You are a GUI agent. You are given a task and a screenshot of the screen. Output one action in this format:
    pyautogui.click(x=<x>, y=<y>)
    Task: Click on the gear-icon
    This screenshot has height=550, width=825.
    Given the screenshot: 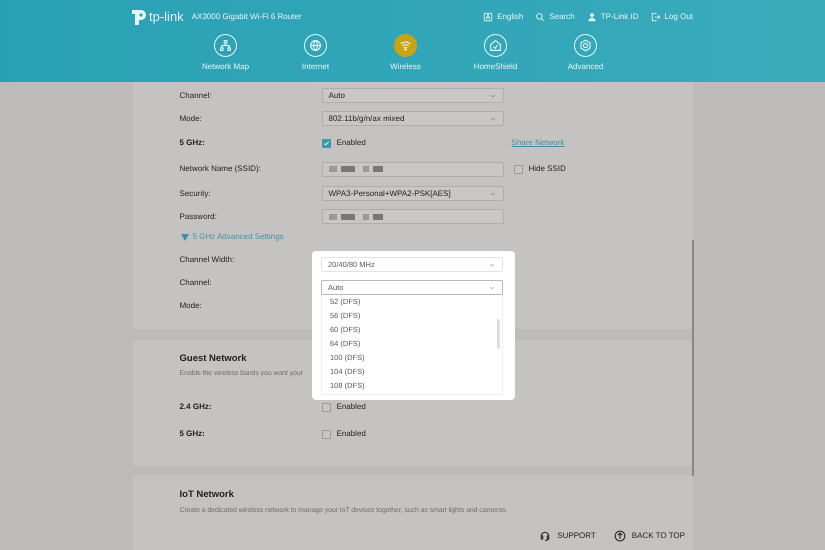 What is the action you would take?
    pyautogui.click(x=585, y=45)
    